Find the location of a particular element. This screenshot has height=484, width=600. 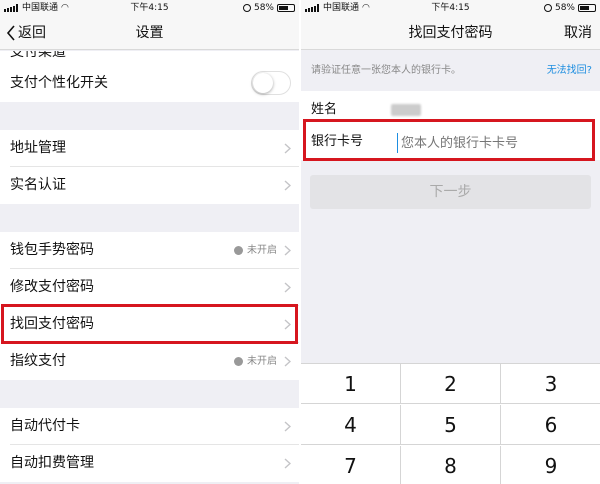

key-4: 4 is located at coordinates (351, 425).